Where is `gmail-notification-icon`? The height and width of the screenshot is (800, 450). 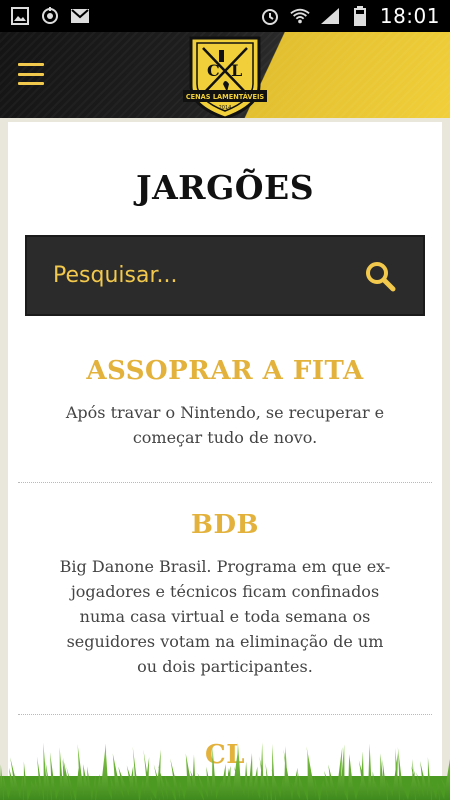 gmail-notification-icon is located at coordinates (80, 16).